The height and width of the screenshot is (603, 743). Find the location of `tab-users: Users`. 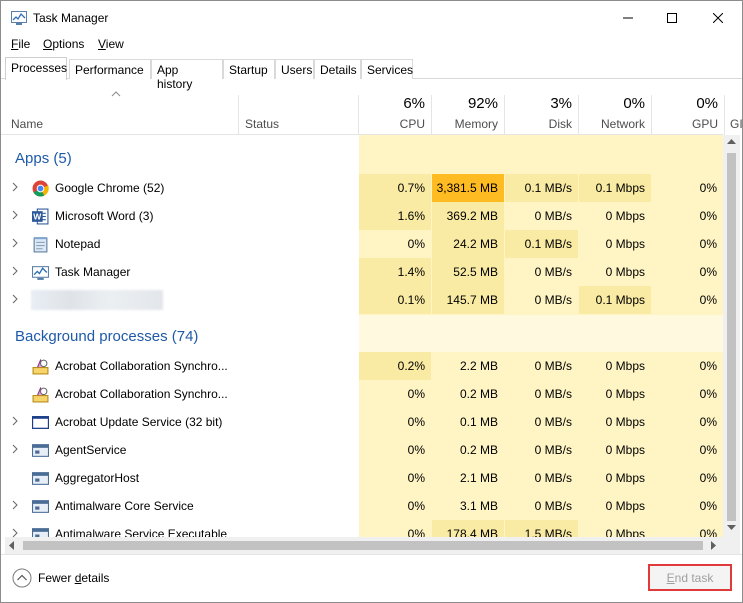

tab-users: Users is located at coordinates (294, 69).